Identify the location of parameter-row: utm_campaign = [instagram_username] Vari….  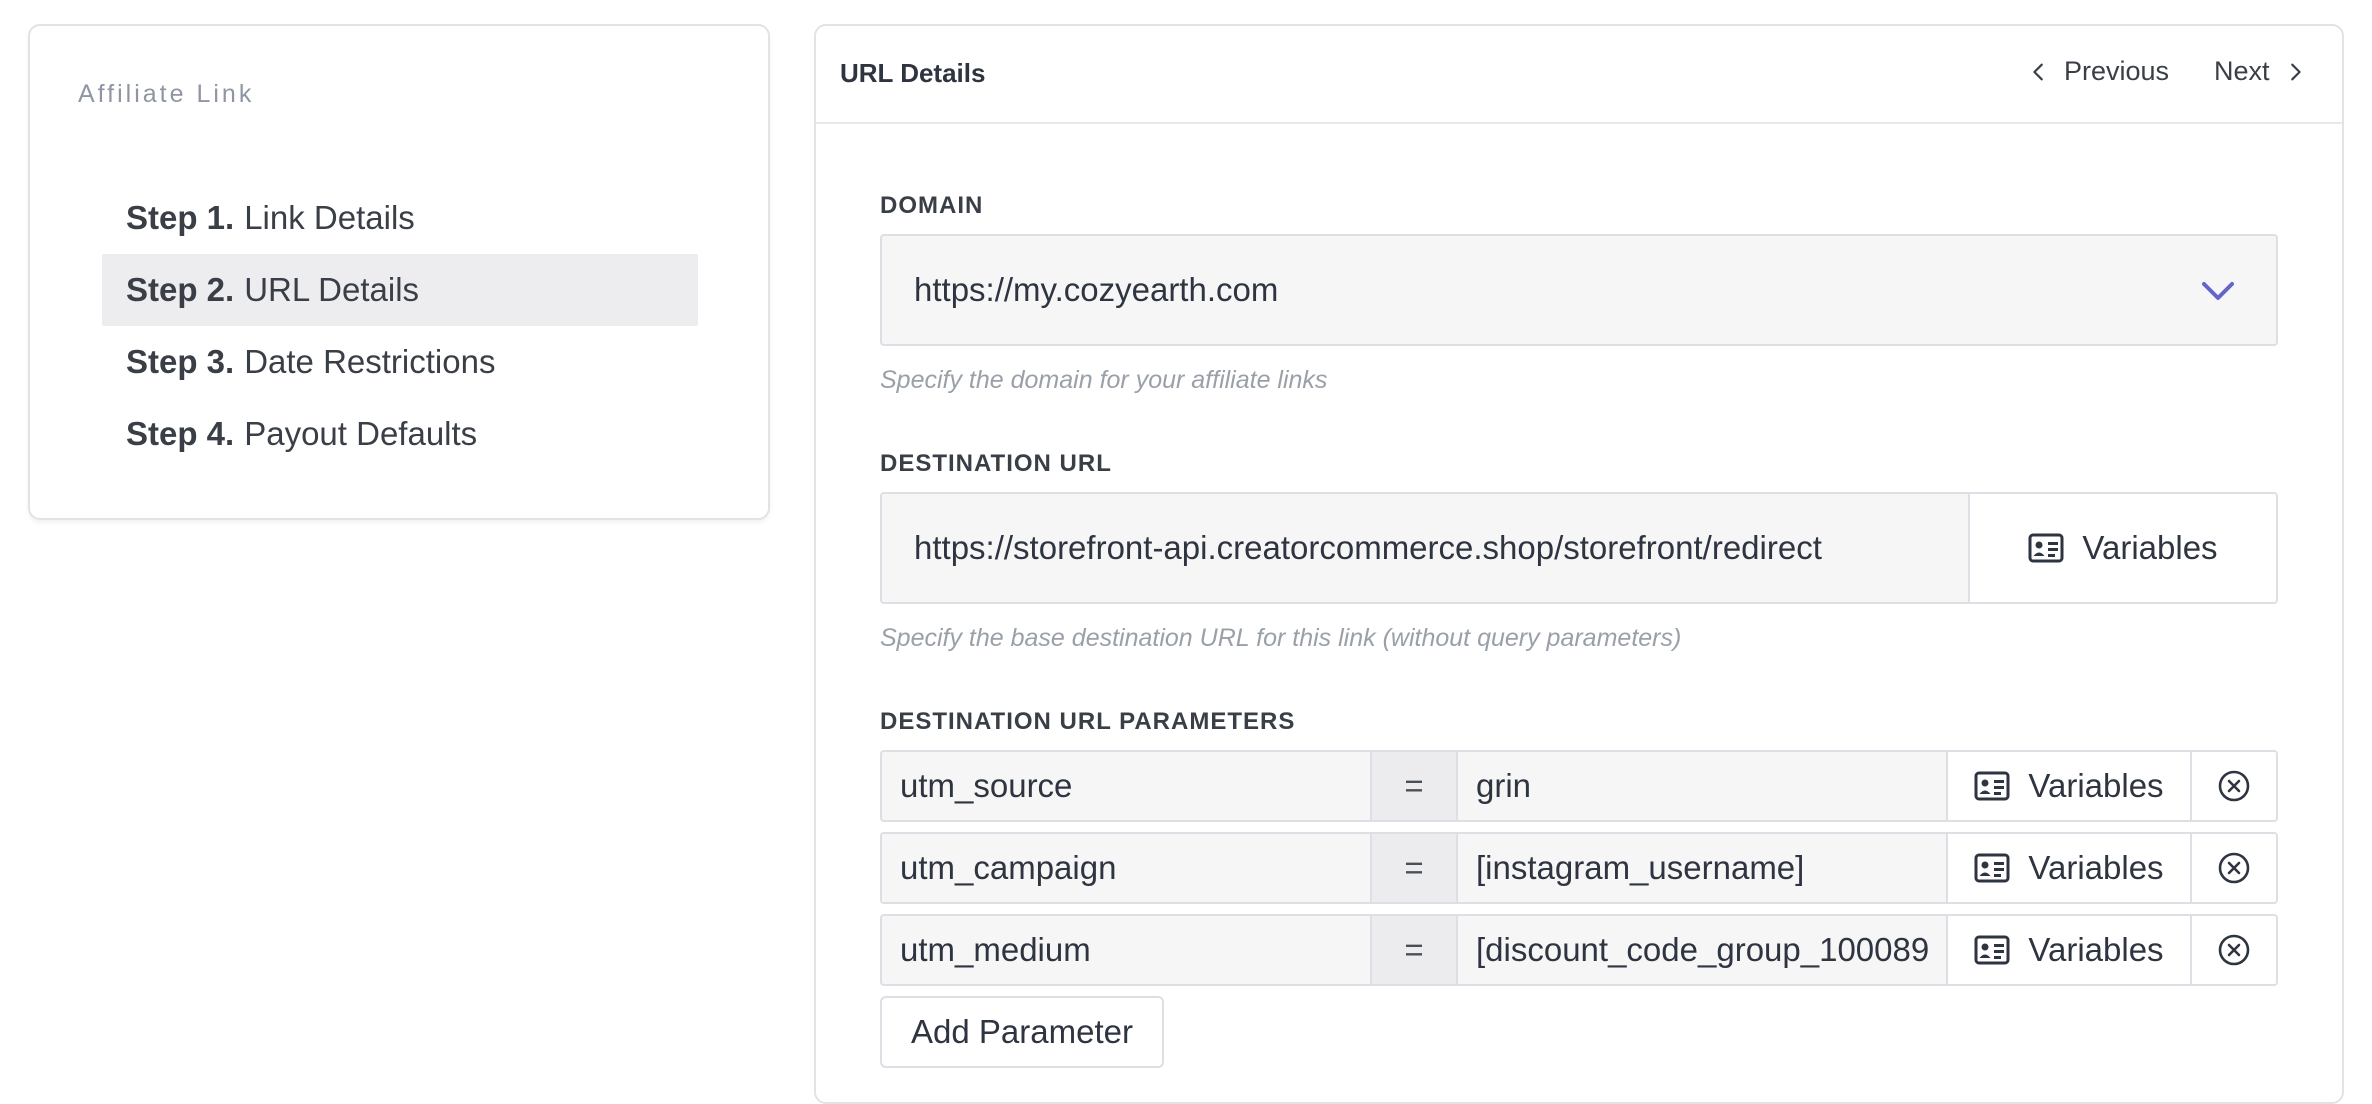
(1579, 868).